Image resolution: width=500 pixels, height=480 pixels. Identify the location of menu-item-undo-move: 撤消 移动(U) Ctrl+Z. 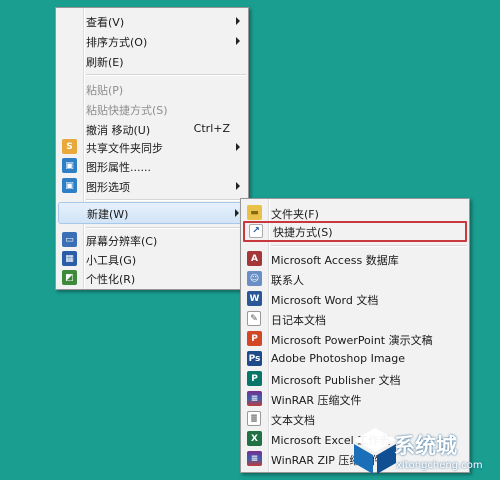
(152, 128).